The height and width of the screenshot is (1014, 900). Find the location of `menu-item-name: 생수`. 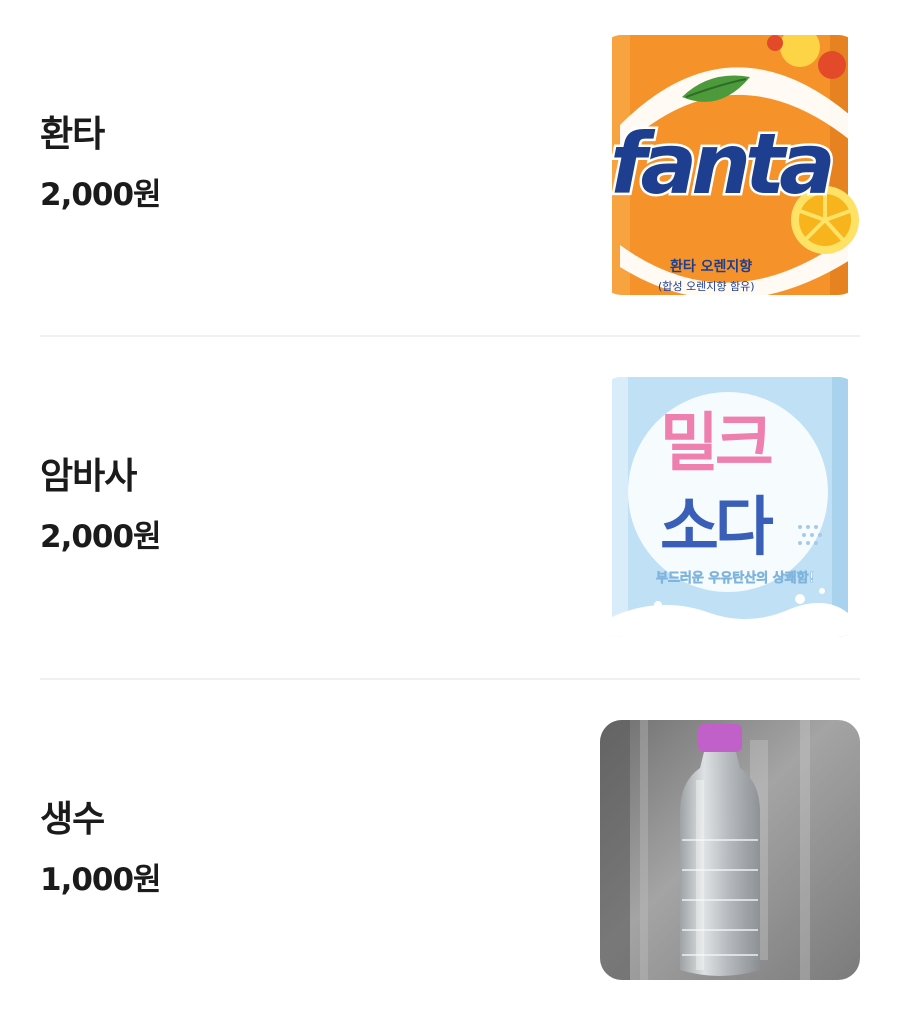

menu-item-name: 생수 is located at coordinates (72, 819).